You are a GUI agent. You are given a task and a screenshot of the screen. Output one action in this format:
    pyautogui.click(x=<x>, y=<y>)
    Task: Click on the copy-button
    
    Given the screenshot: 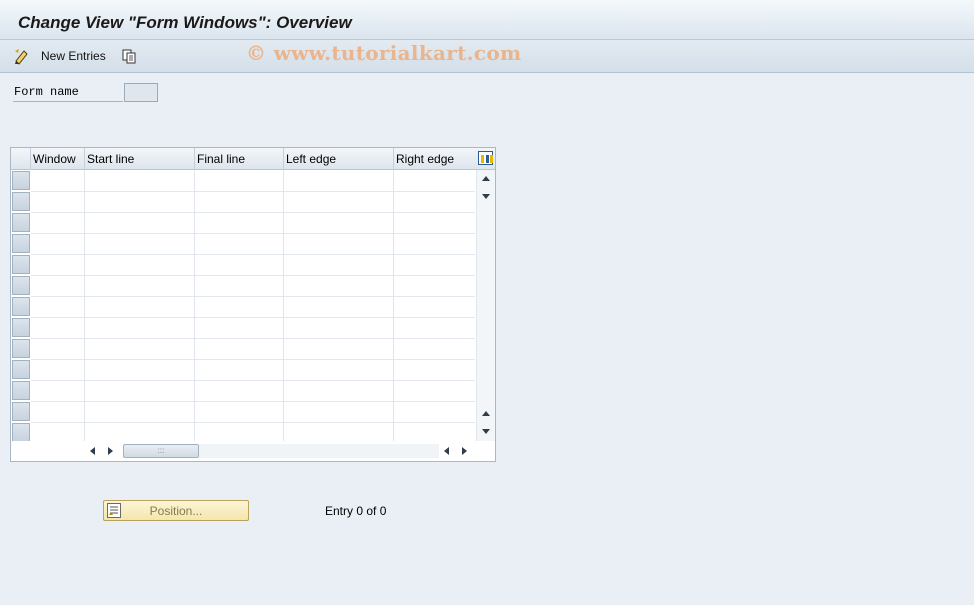 What is the action you would take?
    pyautogui.click(x=129, y=56)
    